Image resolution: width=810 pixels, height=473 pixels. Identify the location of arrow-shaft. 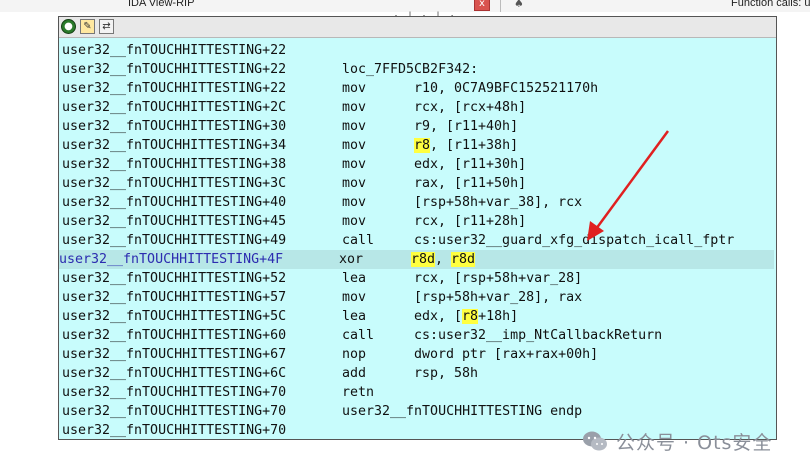
(632, 180).